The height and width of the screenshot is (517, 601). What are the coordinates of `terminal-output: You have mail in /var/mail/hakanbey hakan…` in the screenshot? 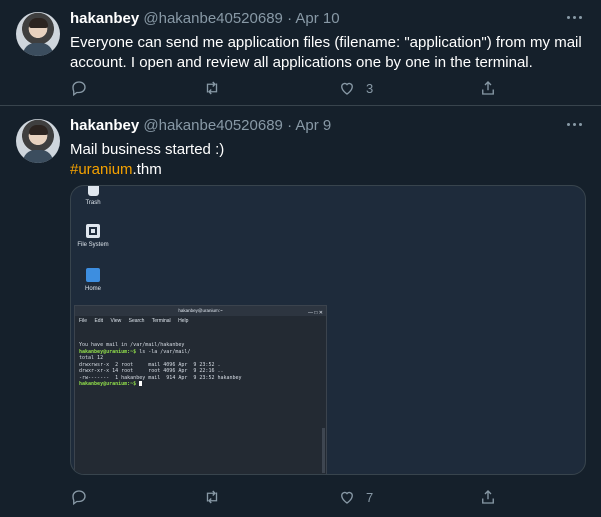 It's located at (200, 358).